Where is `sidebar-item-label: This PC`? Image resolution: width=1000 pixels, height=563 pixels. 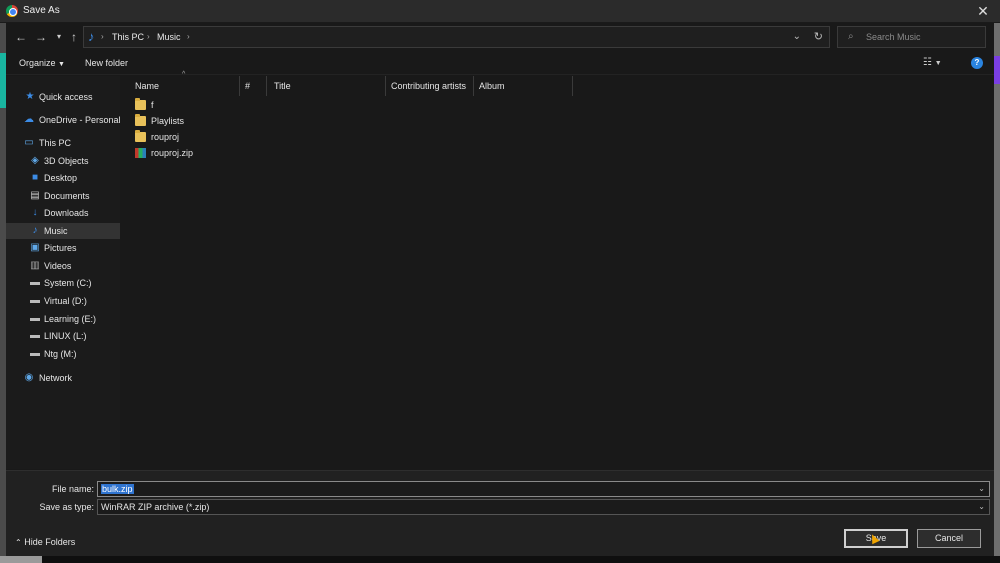
sidebar-item-label: This PC is located at coordinates (55, 143).